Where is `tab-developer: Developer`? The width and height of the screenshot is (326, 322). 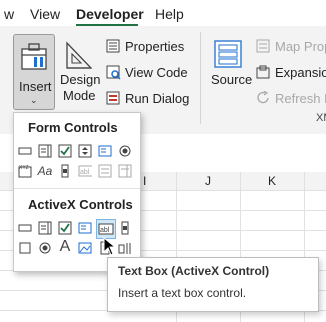 tab-developer: Developer is located at coordinates (110, 14).